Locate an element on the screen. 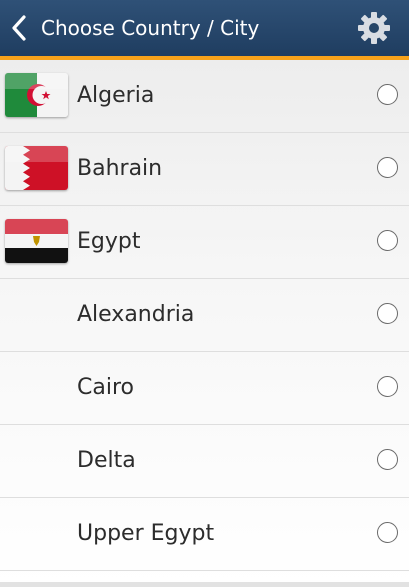  list-item-cairo: Cairo is located at coordinates (204, 388).